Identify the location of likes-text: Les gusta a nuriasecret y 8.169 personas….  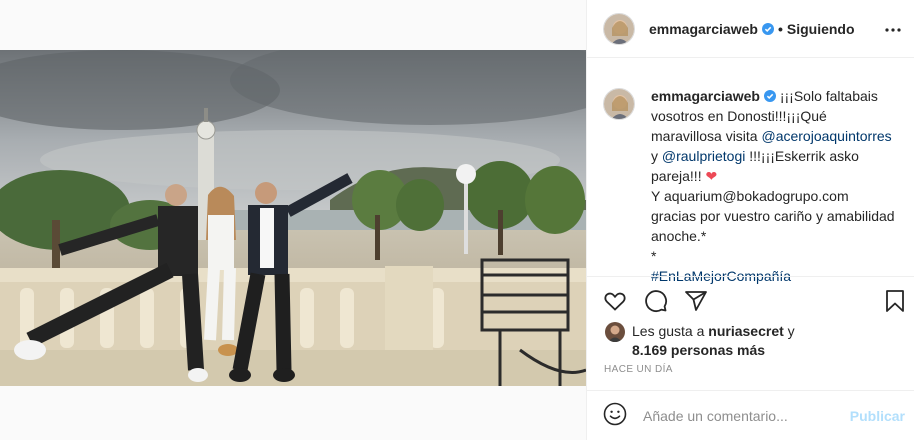
(713, 341).